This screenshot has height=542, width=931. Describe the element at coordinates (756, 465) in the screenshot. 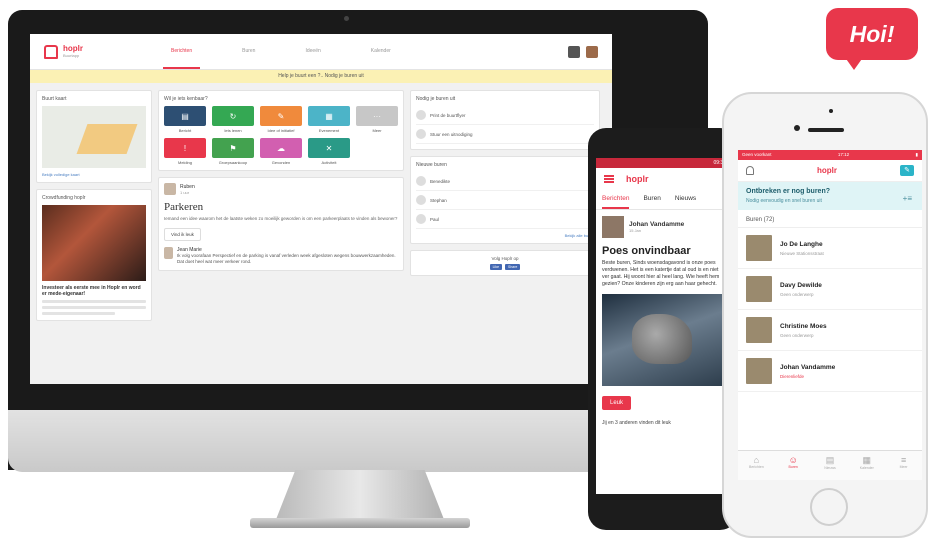

I see `tabbar-item: ⌂ Berichten` at that location.